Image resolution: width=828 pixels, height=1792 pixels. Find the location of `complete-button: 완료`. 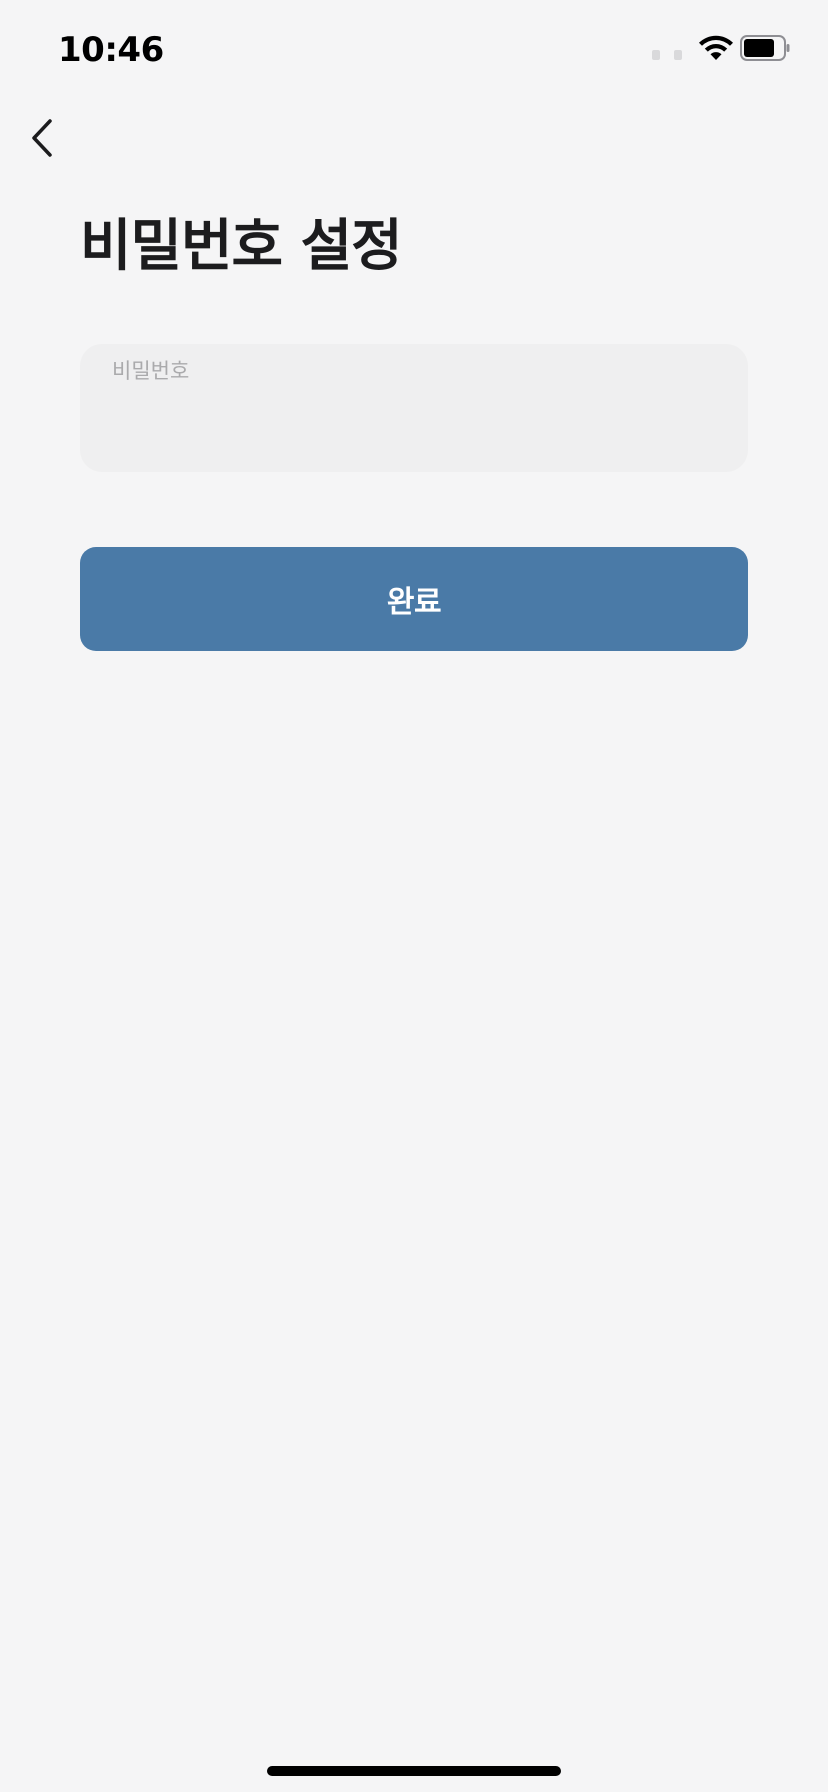

complete-button: 완료 is located at coordinates (414, 599).